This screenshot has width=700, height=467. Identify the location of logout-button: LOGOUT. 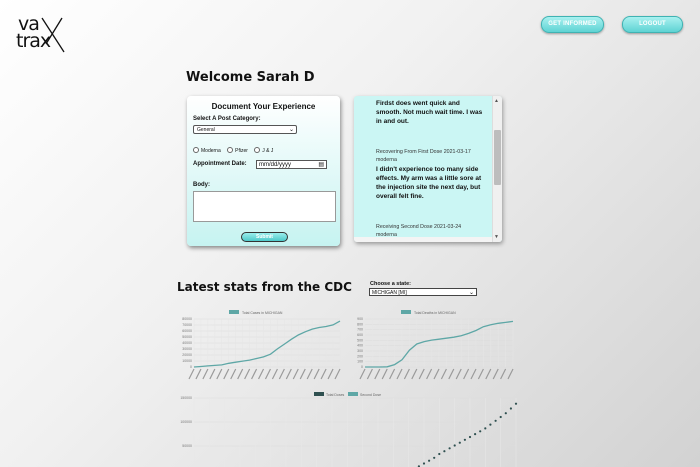
(652, 24).